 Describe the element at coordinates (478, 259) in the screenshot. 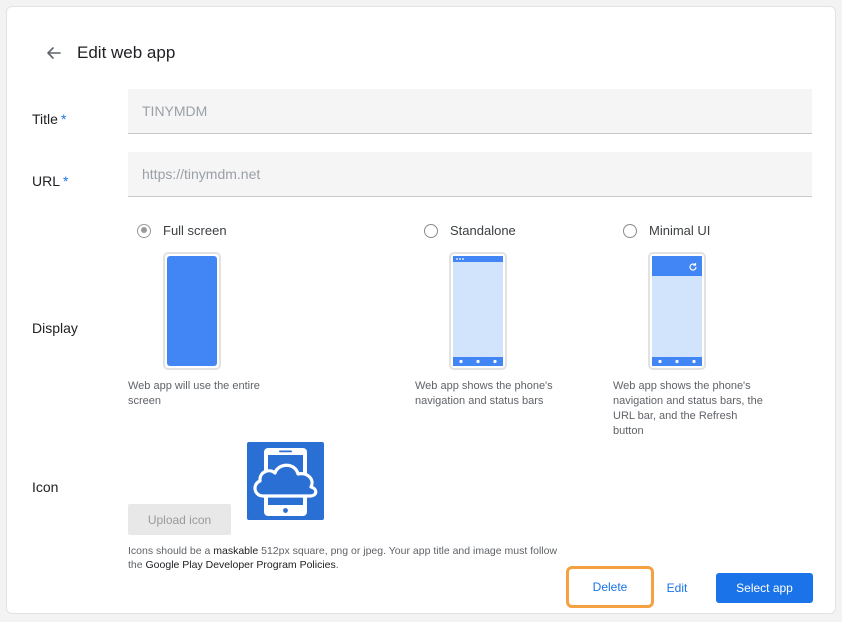

I see `status-bar` at that location.